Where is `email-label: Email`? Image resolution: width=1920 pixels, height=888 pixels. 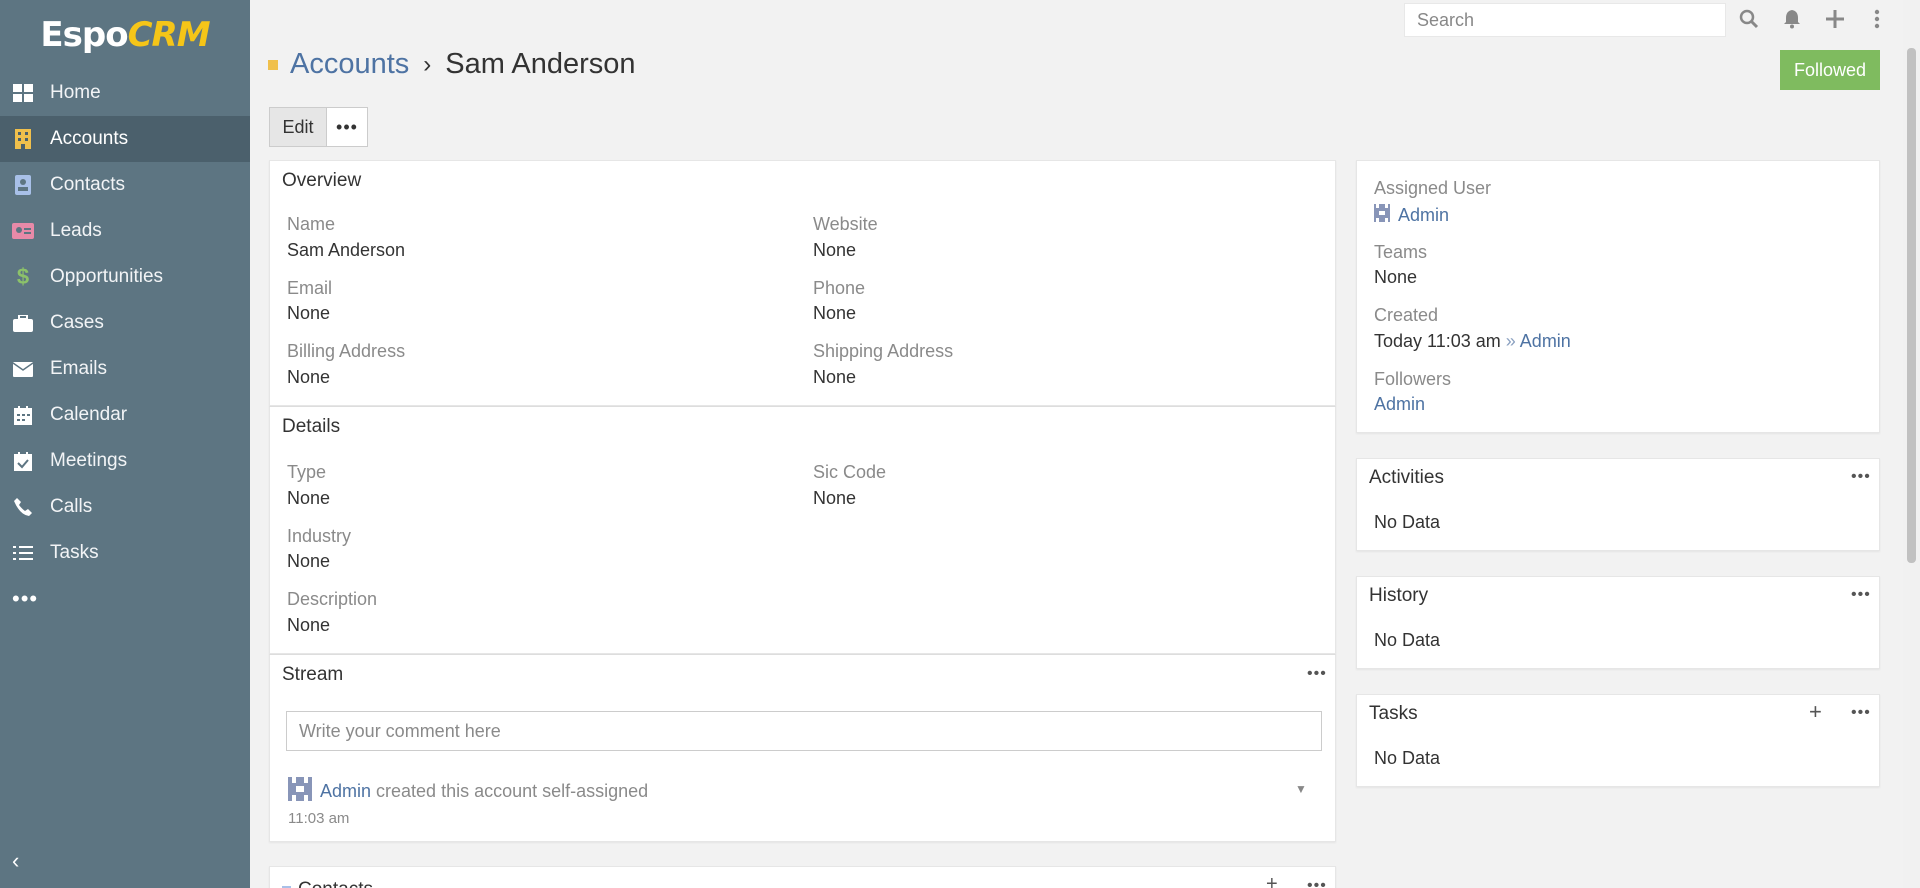
email-label: Email is located at coordinates (310, 288).